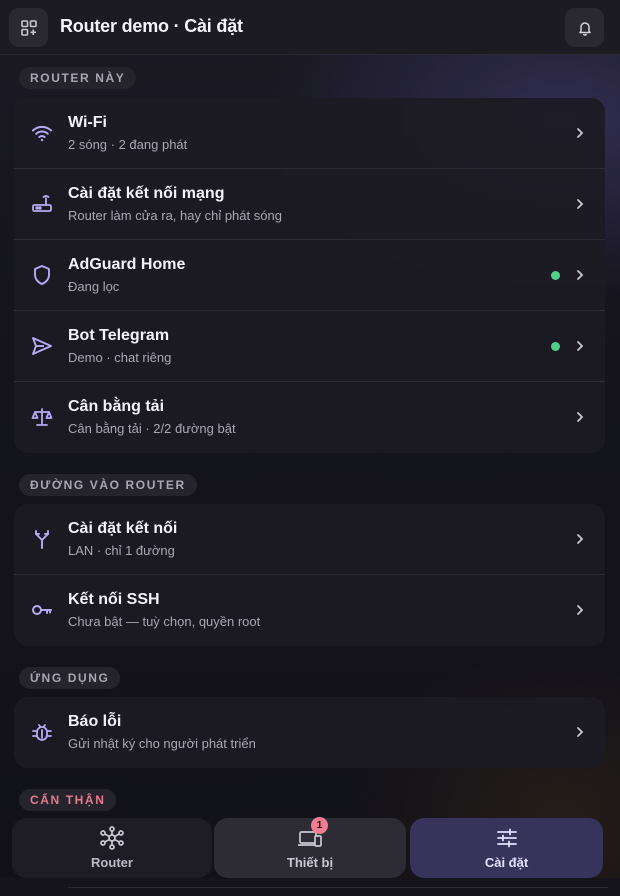 The image size is (620, 896). Describe the element at coordinates (95, 721) in the screenshot. I see `row-title: Báo lỗi` at that location.